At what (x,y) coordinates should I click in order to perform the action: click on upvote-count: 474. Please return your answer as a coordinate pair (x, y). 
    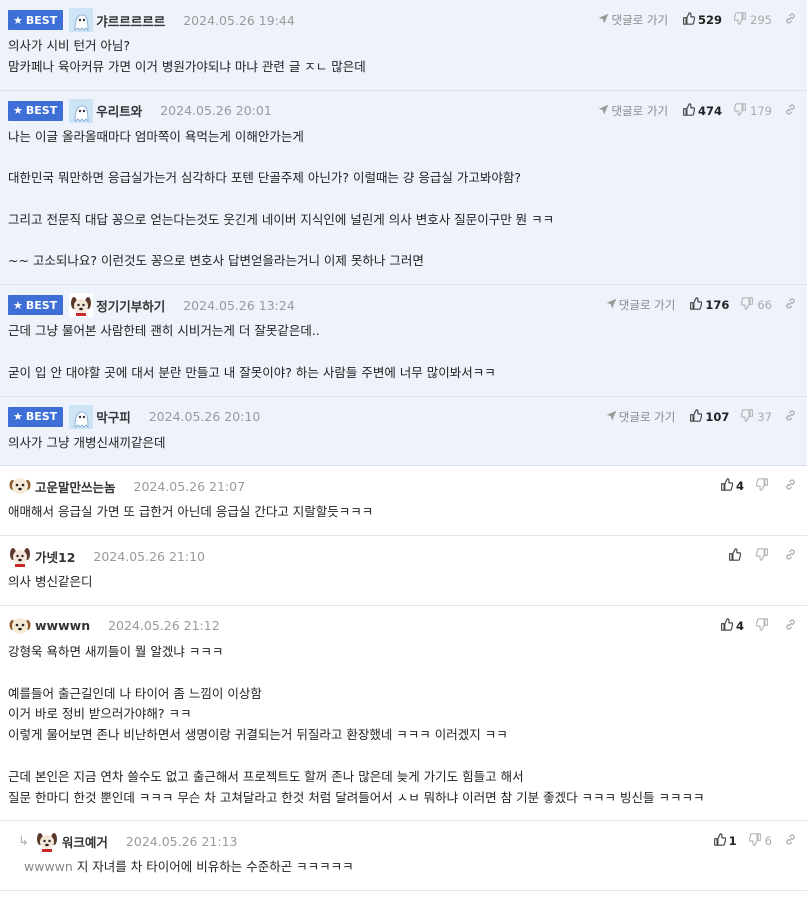
    Looking at the image, I should click on (710, 110).